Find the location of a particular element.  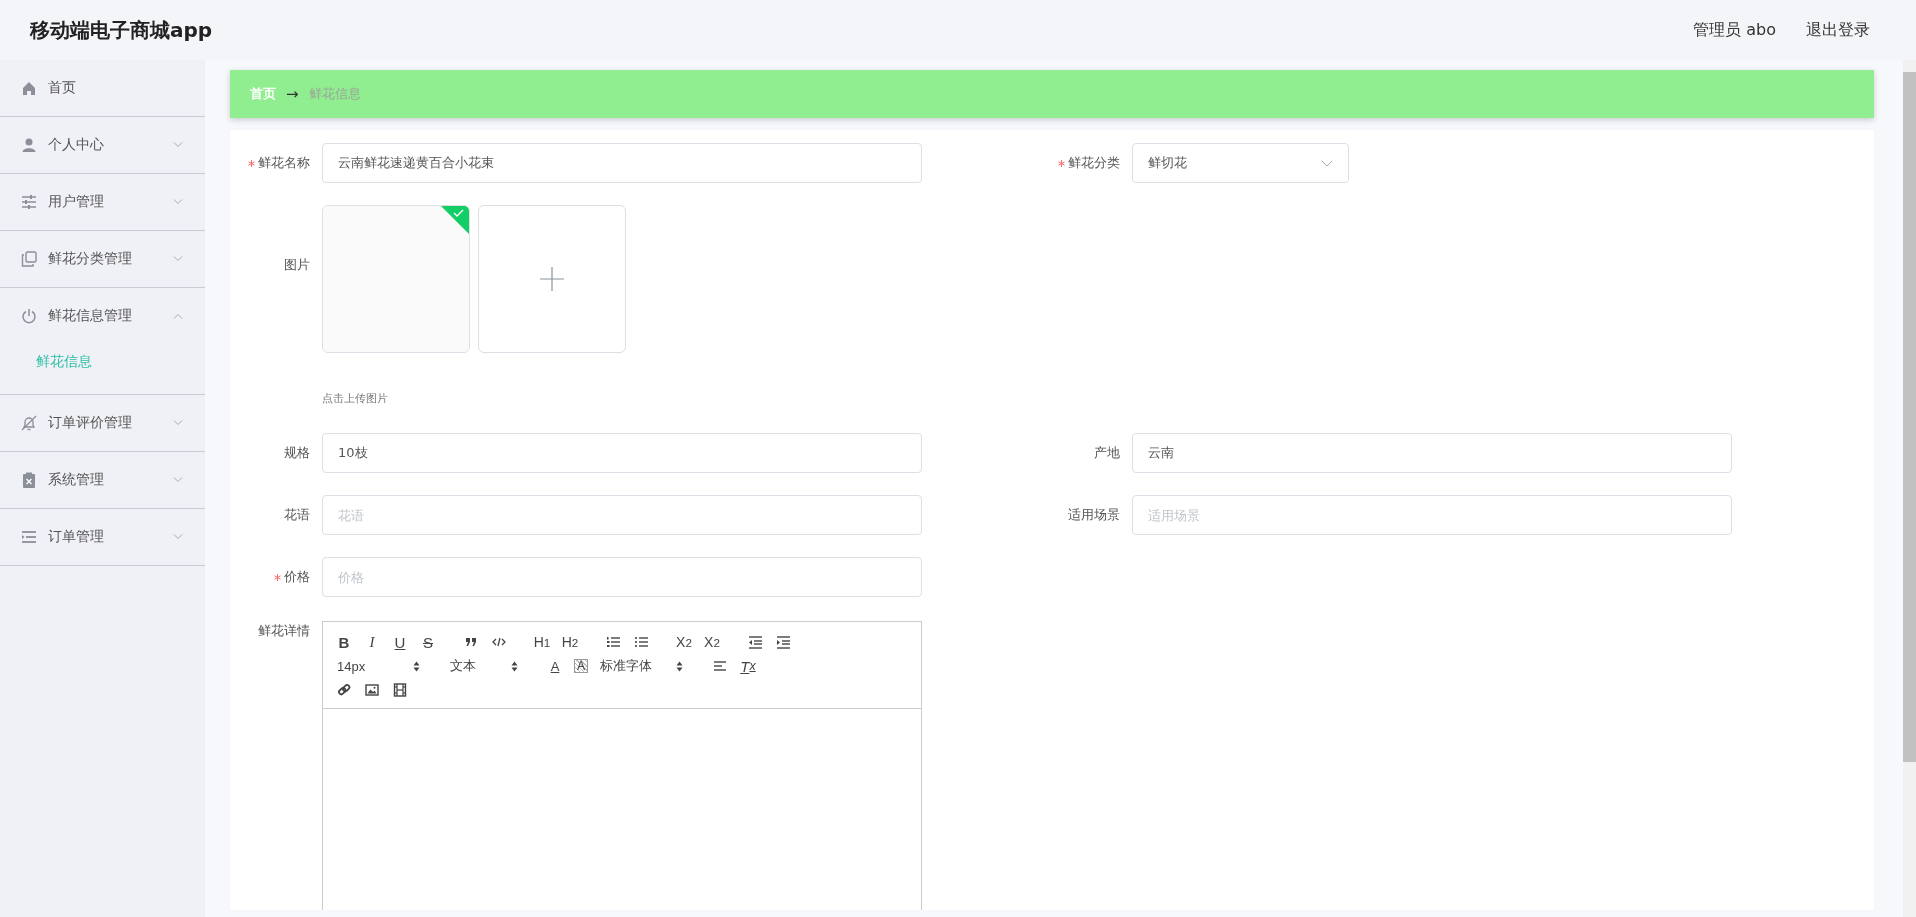

sidebar-menu-item: 订单评价管理 is located at coordinates (110, 423).